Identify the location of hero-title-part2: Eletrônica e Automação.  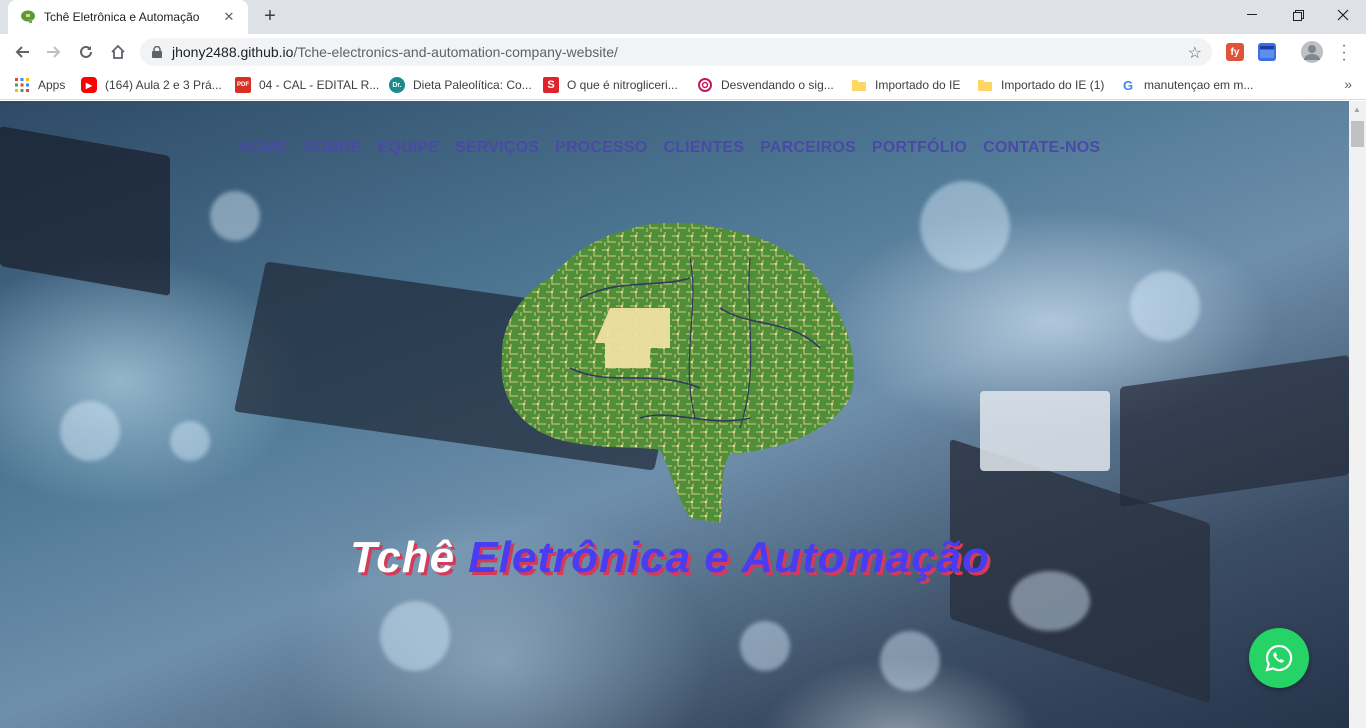
(729, 557).